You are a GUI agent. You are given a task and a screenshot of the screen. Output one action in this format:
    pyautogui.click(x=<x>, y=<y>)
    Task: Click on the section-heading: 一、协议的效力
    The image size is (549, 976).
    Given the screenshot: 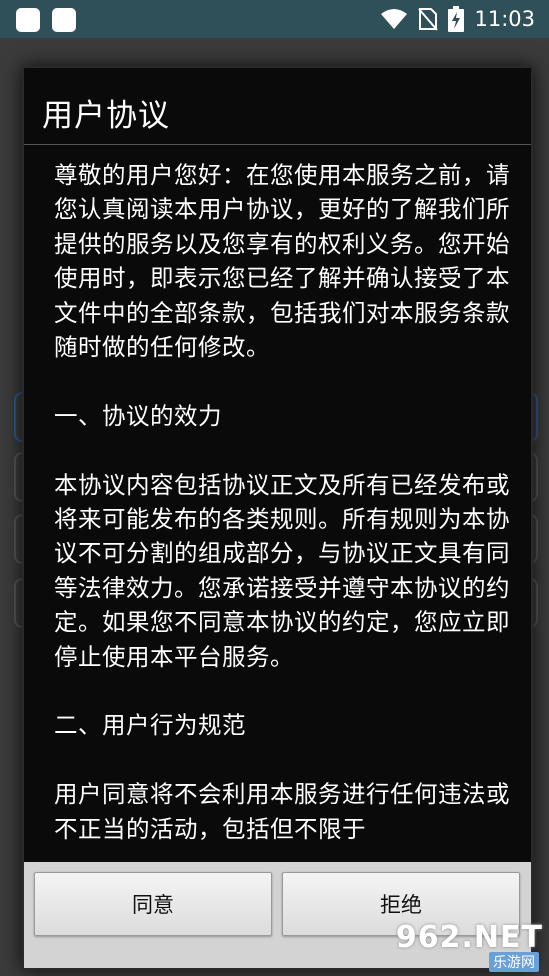 What is the action you would take?
    pyautogui.click(x=138, y=415)
    